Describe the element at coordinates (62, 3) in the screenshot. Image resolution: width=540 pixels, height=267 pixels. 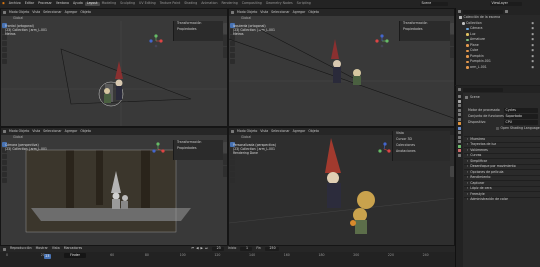
I see `menu-window: Ventana` at that location.